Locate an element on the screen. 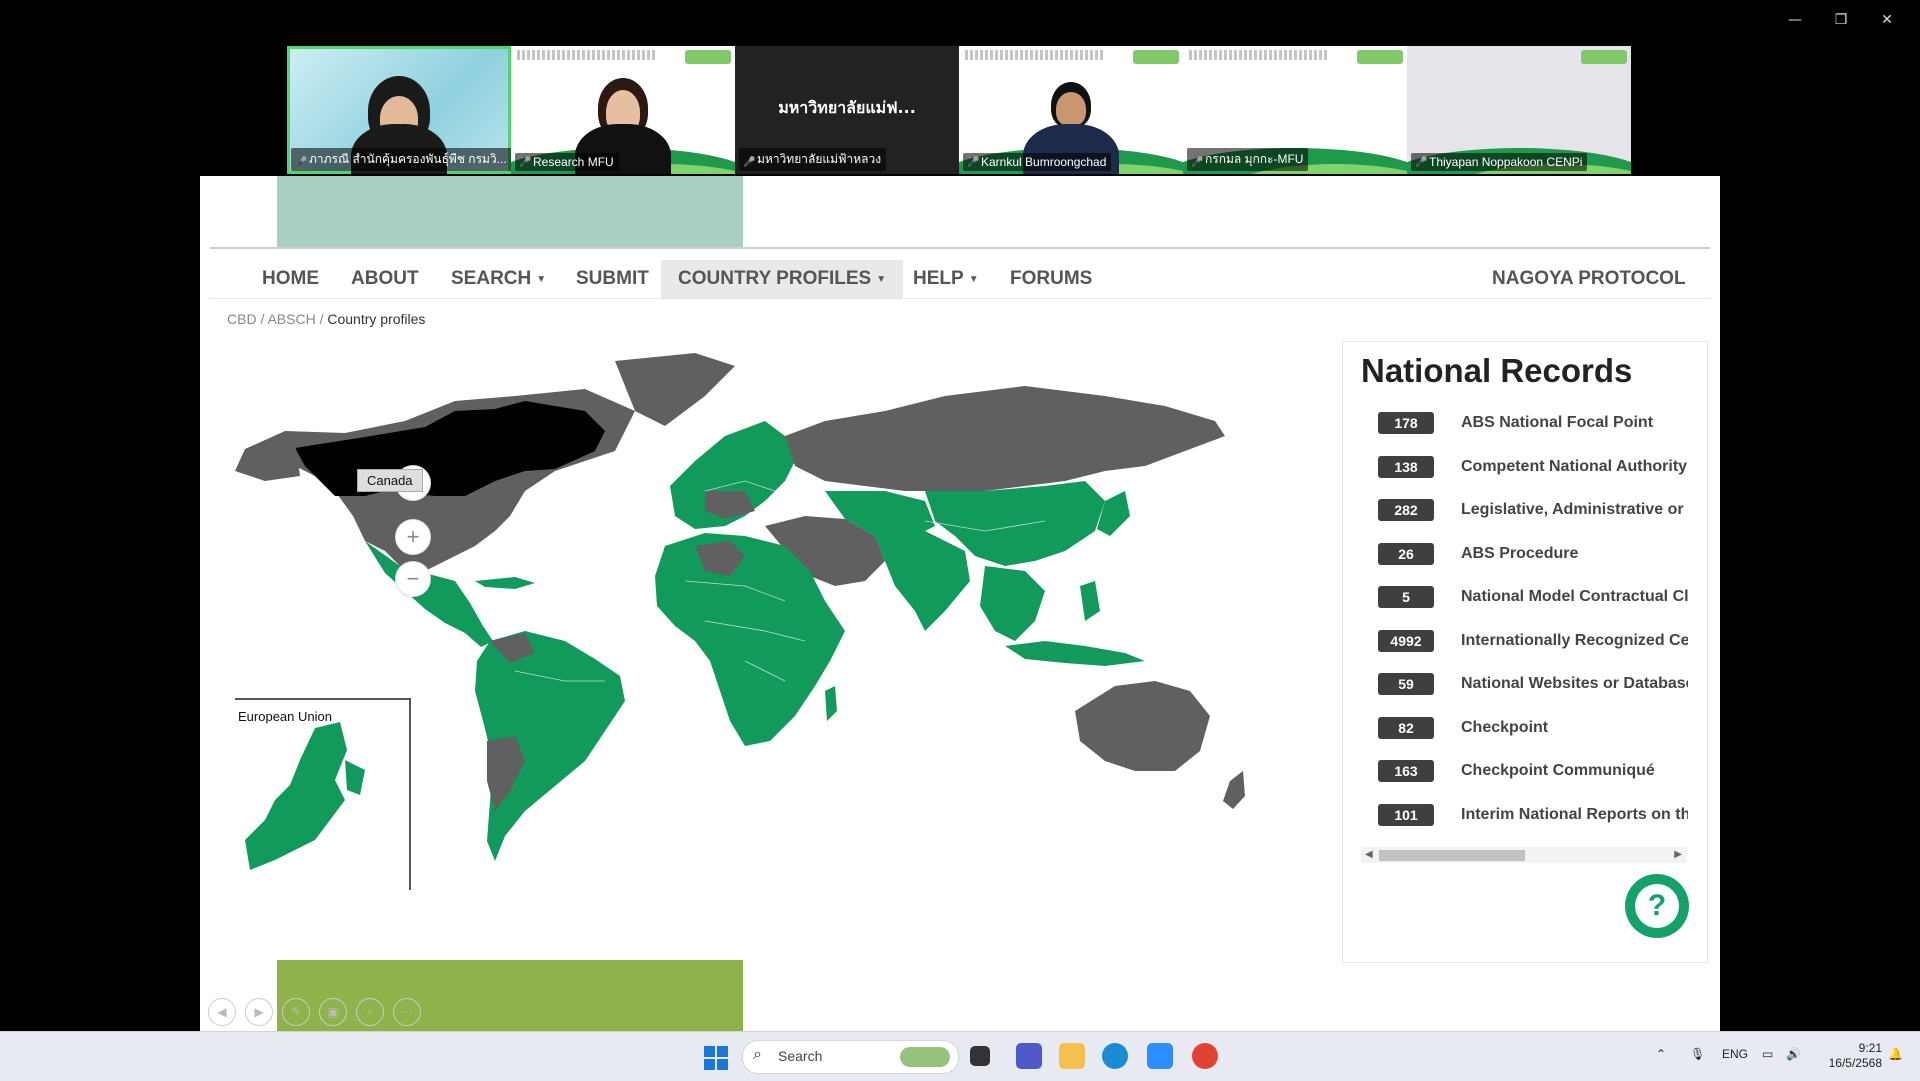  pen-icon: ✎ is located at coordinates (296, 1012).